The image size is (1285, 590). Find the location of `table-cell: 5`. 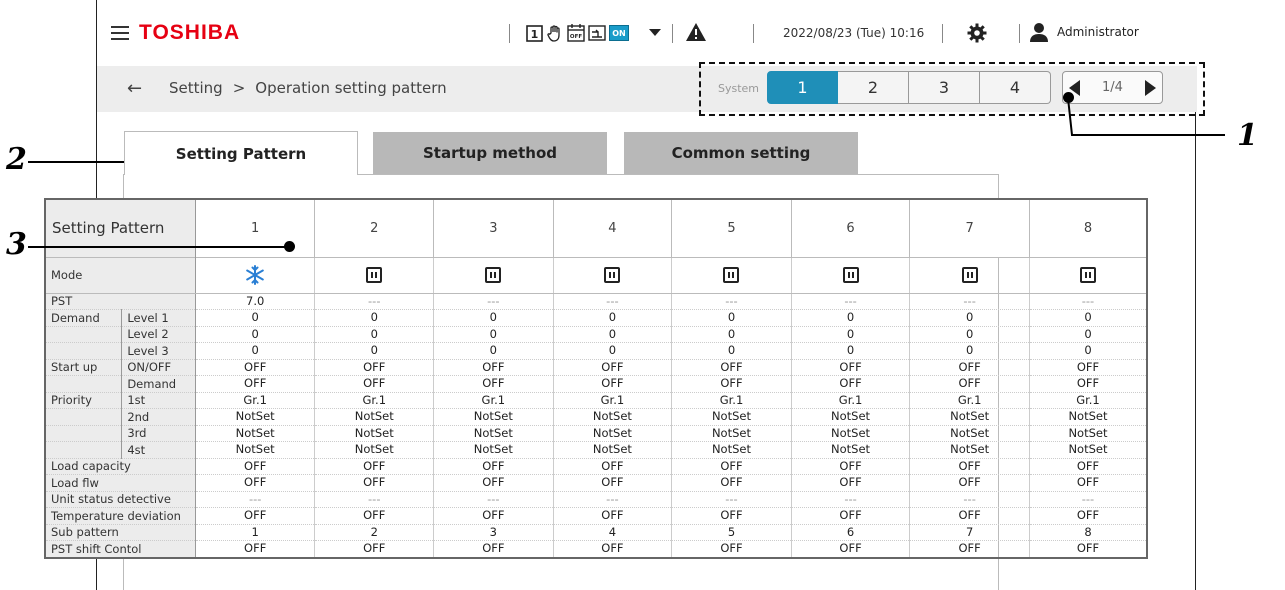

table-cell: 5 is located at coordinates (731, 532).